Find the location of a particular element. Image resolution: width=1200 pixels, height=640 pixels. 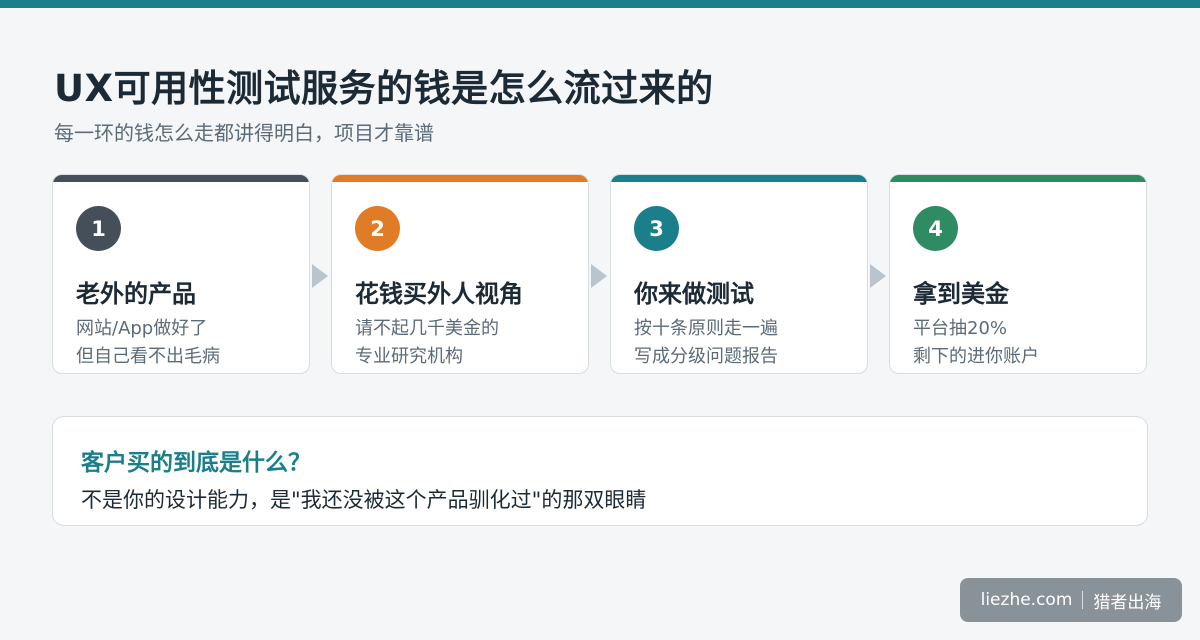

step-number-badge: 1 is located at coordinates (98, 228).